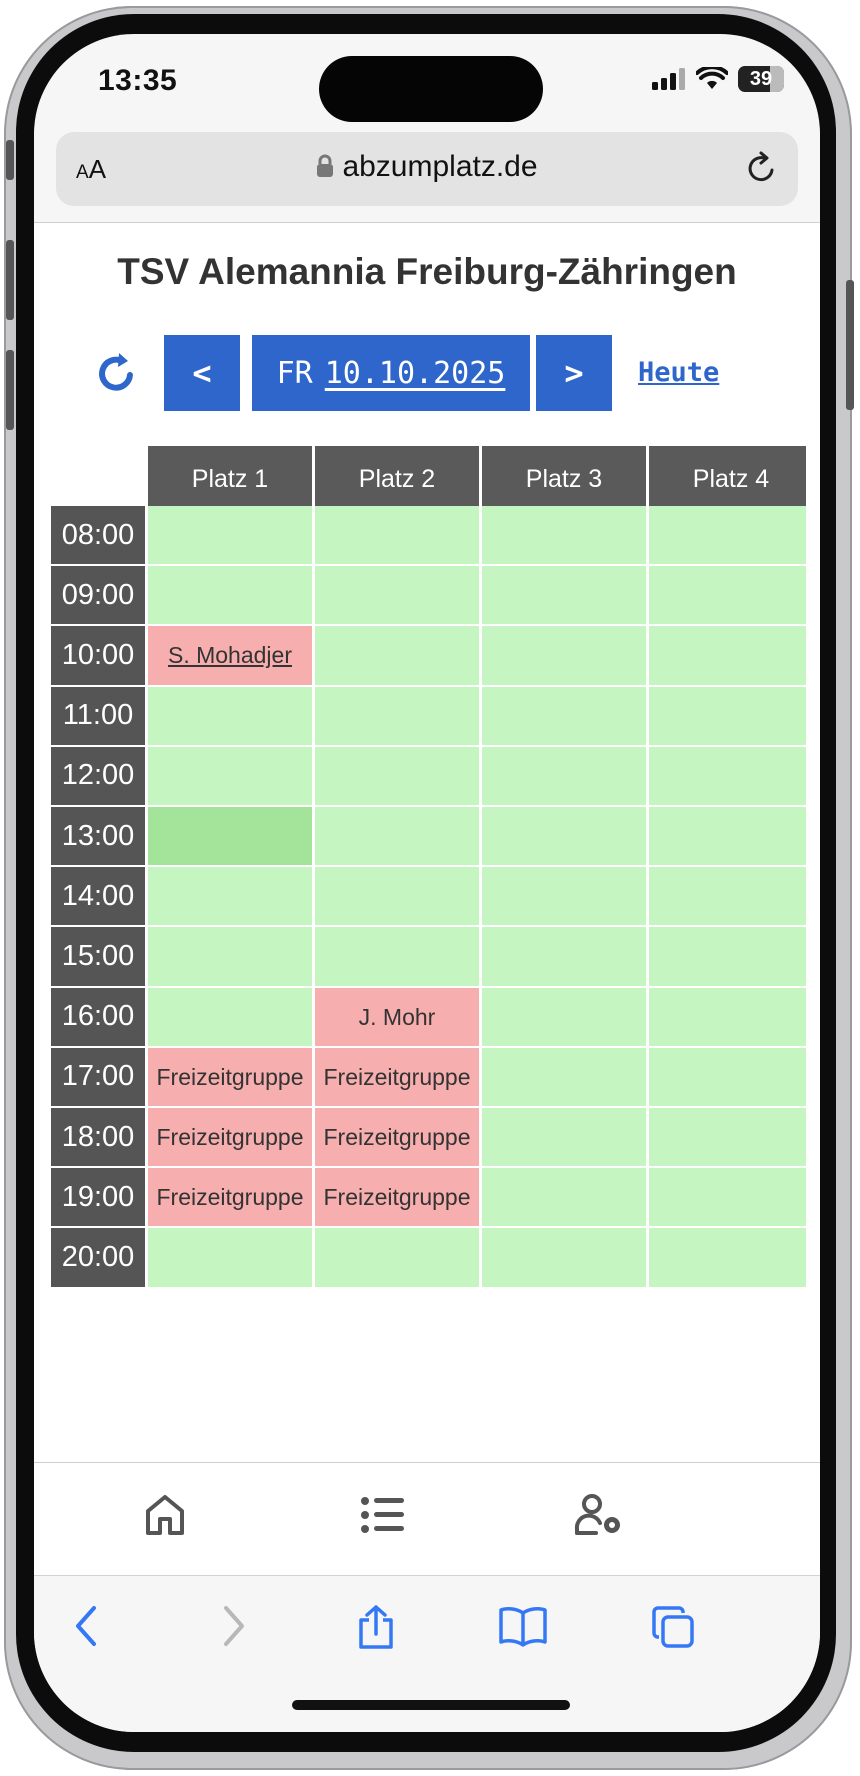 The image size is (860, 1776). What do you see at coordinates (523, 1626) in the screenshot?
I see `bookmarks-icon` at bounding box center [523, 1626].